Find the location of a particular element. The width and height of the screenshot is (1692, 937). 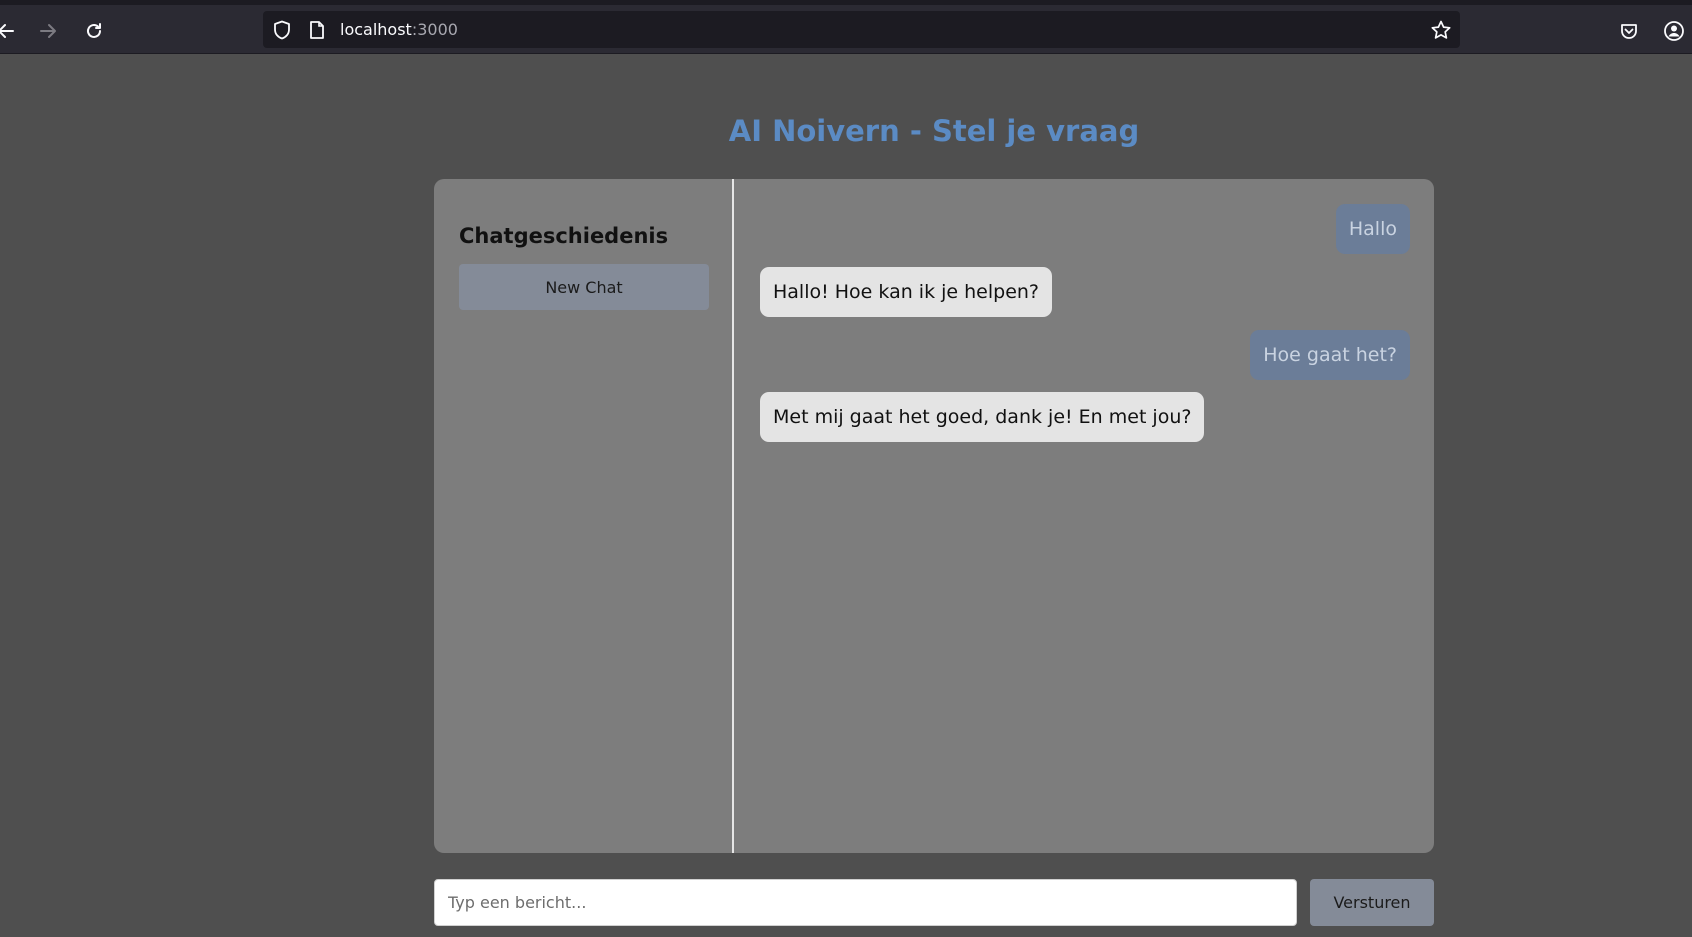

sidebar-title: Chatgeschiedenis is located at coordinates (564, 236).